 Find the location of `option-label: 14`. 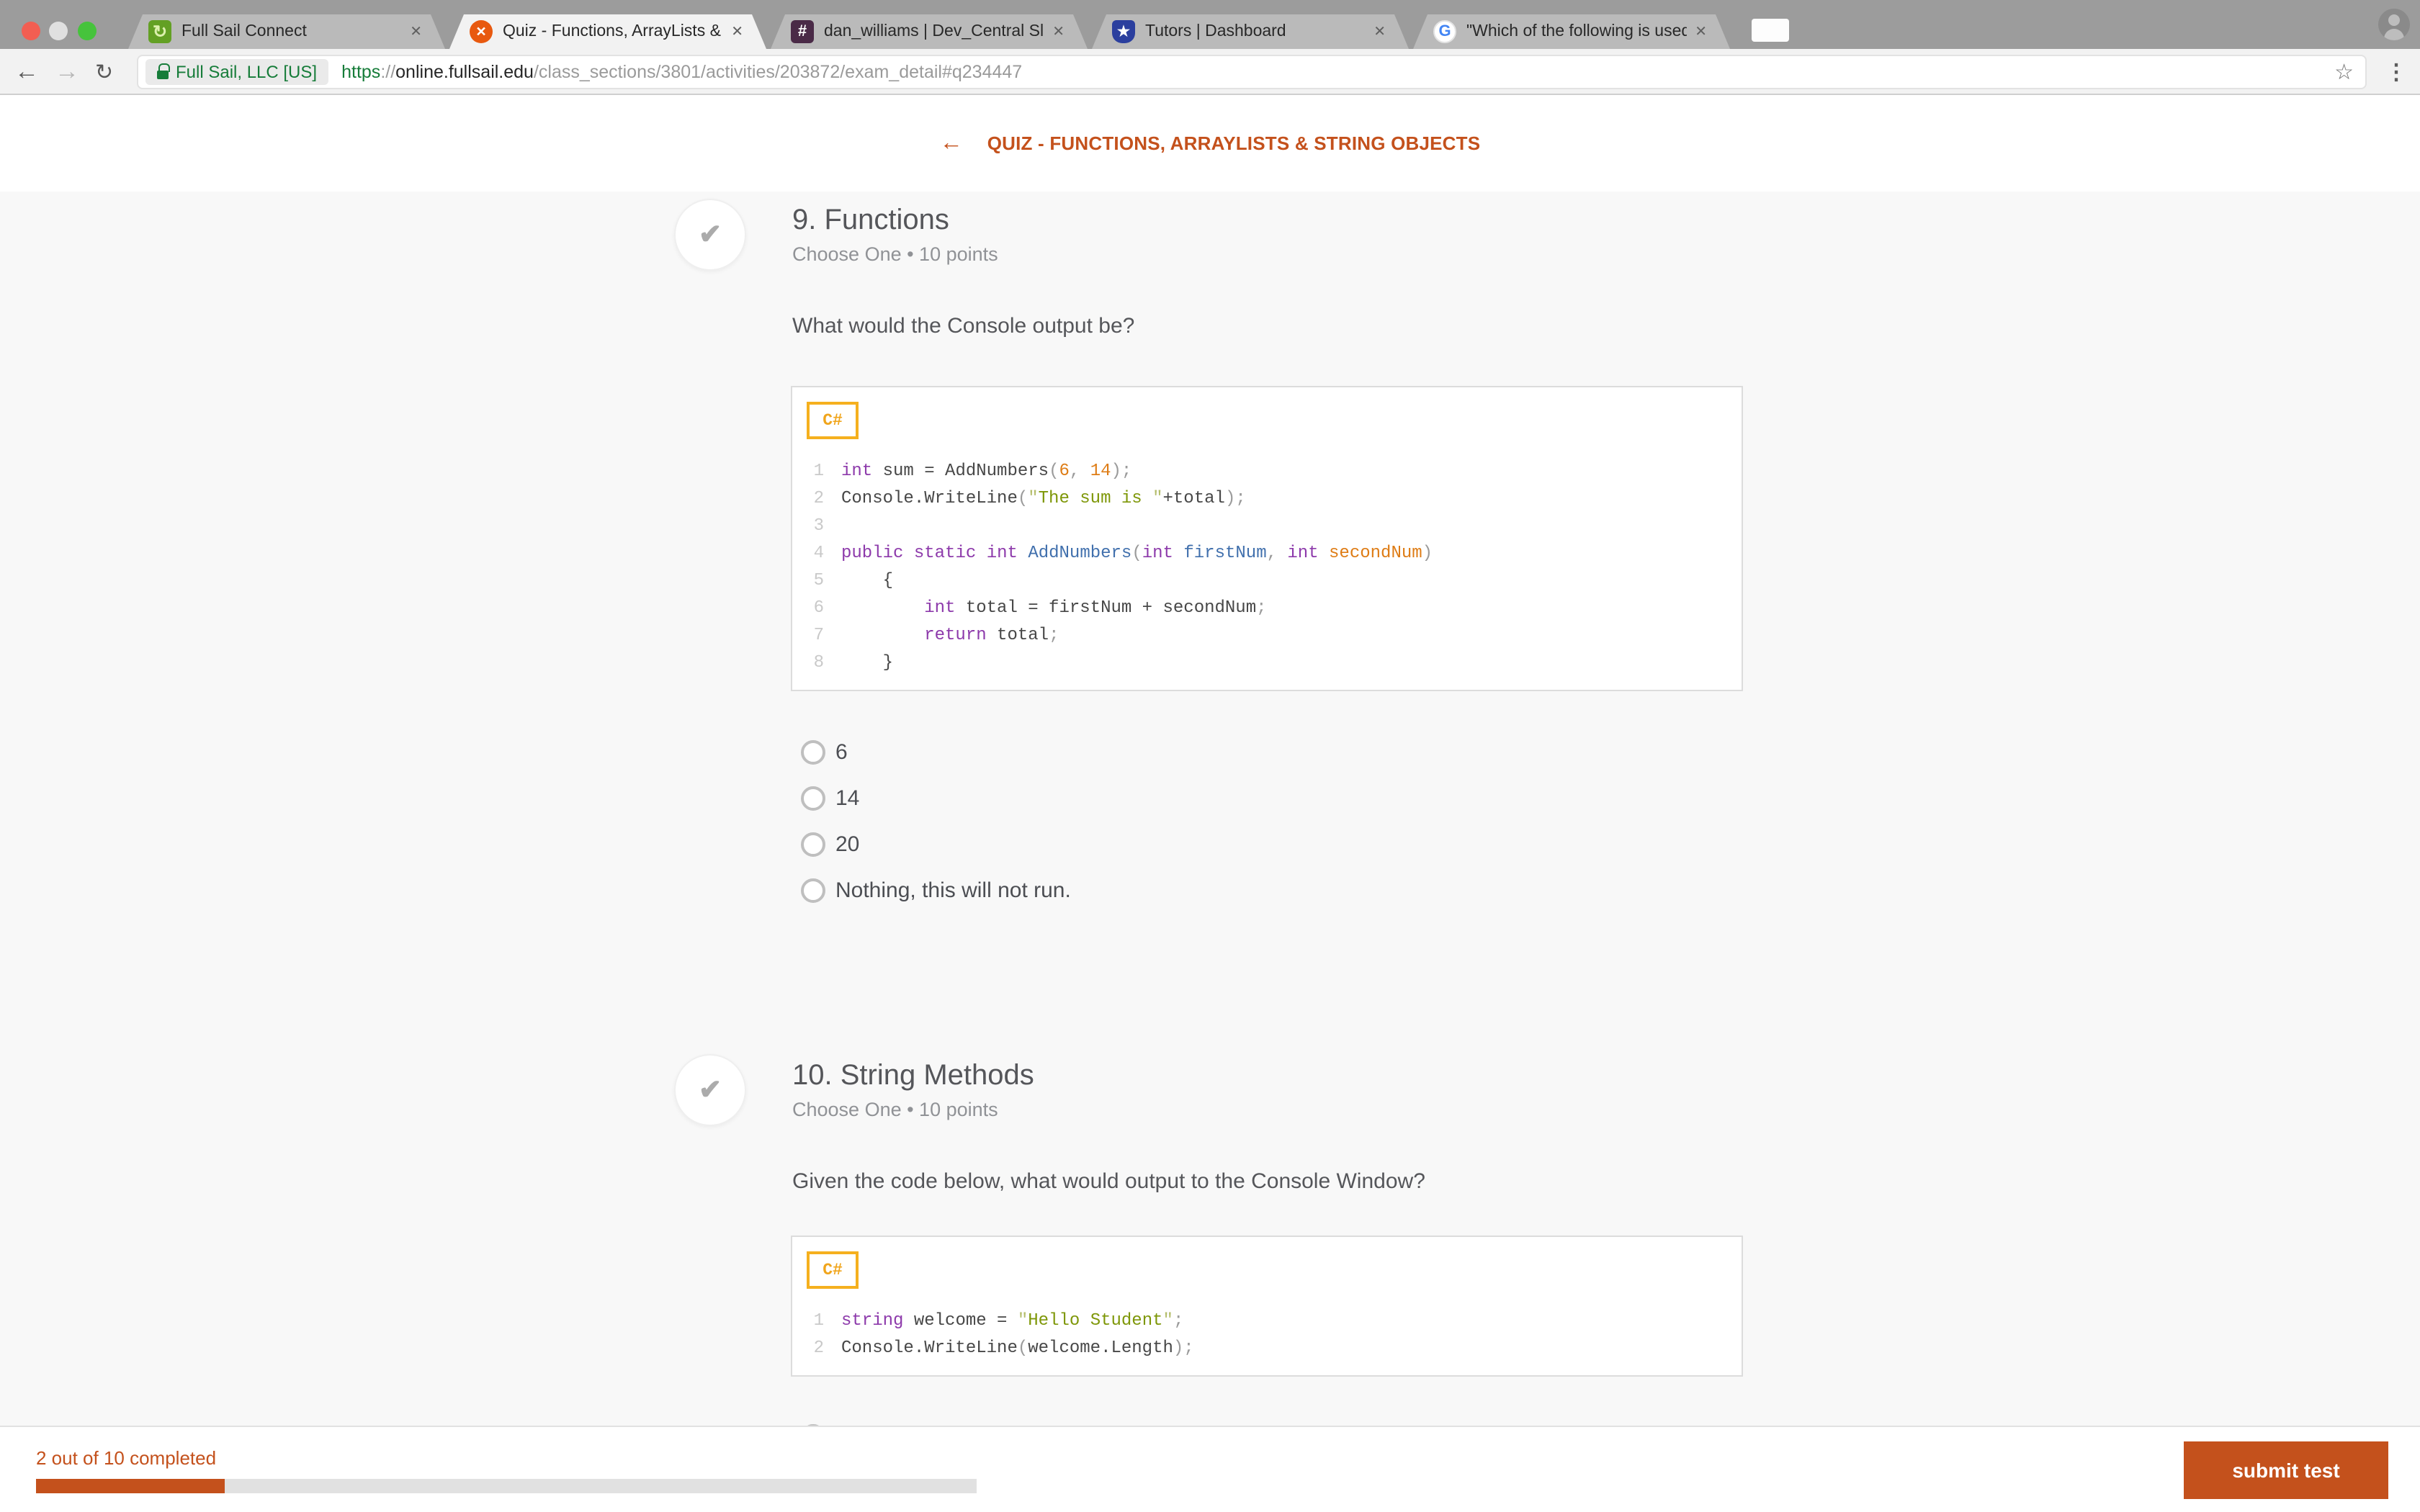

option-label: 14 is located at coordinates (847, 798).